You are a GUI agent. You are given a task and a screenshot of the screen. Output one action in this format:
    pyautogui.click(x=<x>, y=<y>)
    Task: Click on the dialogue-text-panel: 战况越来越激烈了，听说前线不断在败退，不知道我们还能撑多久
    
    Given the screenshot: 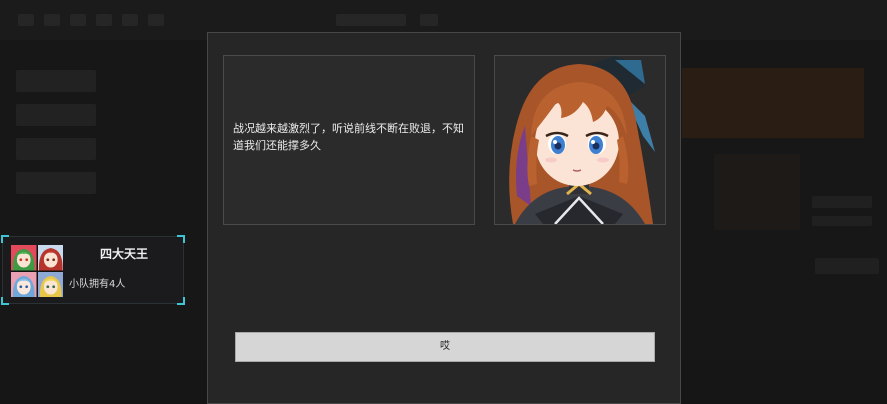 What is the action you would take?
    pyautogui.click(x=349, y=140)
    